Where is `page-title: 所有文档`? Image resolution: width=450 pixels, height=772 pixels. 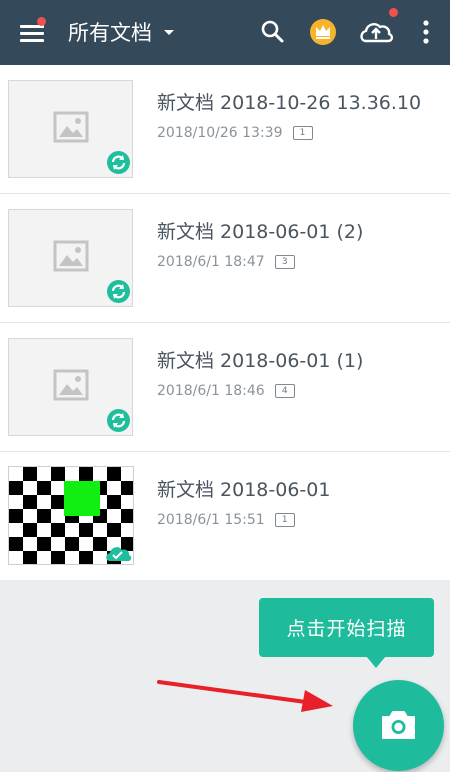 page-title: 所有文档 is located at coordinates (110, 33).